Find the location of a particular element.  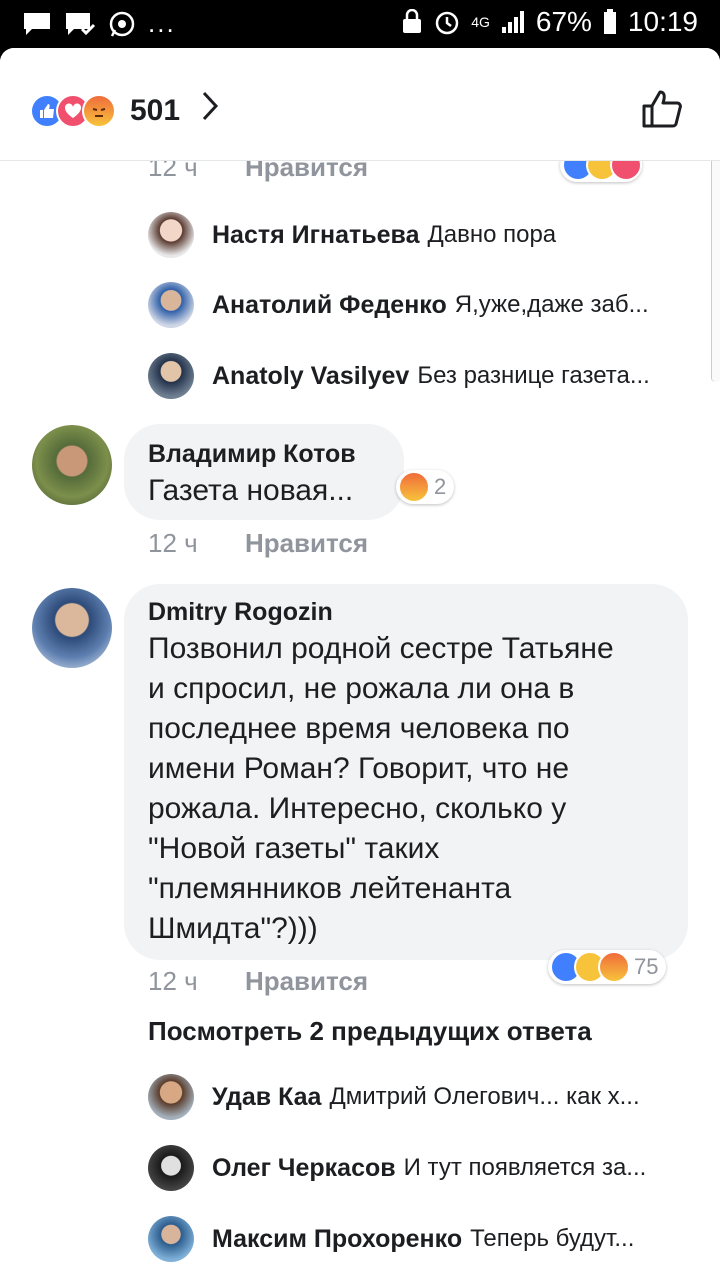

reactions-badge: 75 is located at coordinates (607, 967).